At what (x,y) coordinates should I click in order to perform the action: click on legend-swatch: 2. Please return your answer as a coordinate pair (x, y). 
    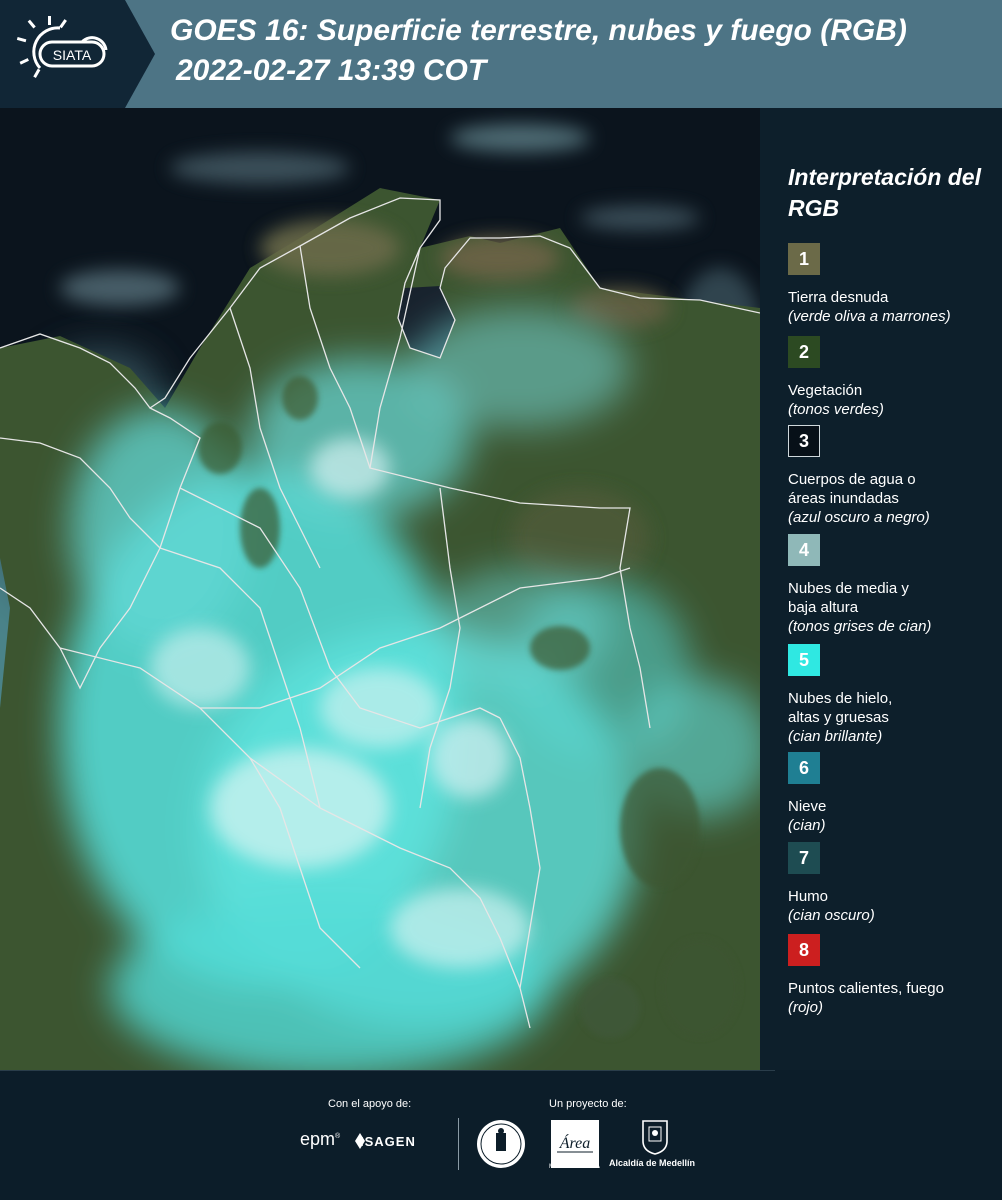
    Looking at the image, I should click on (804, 352).